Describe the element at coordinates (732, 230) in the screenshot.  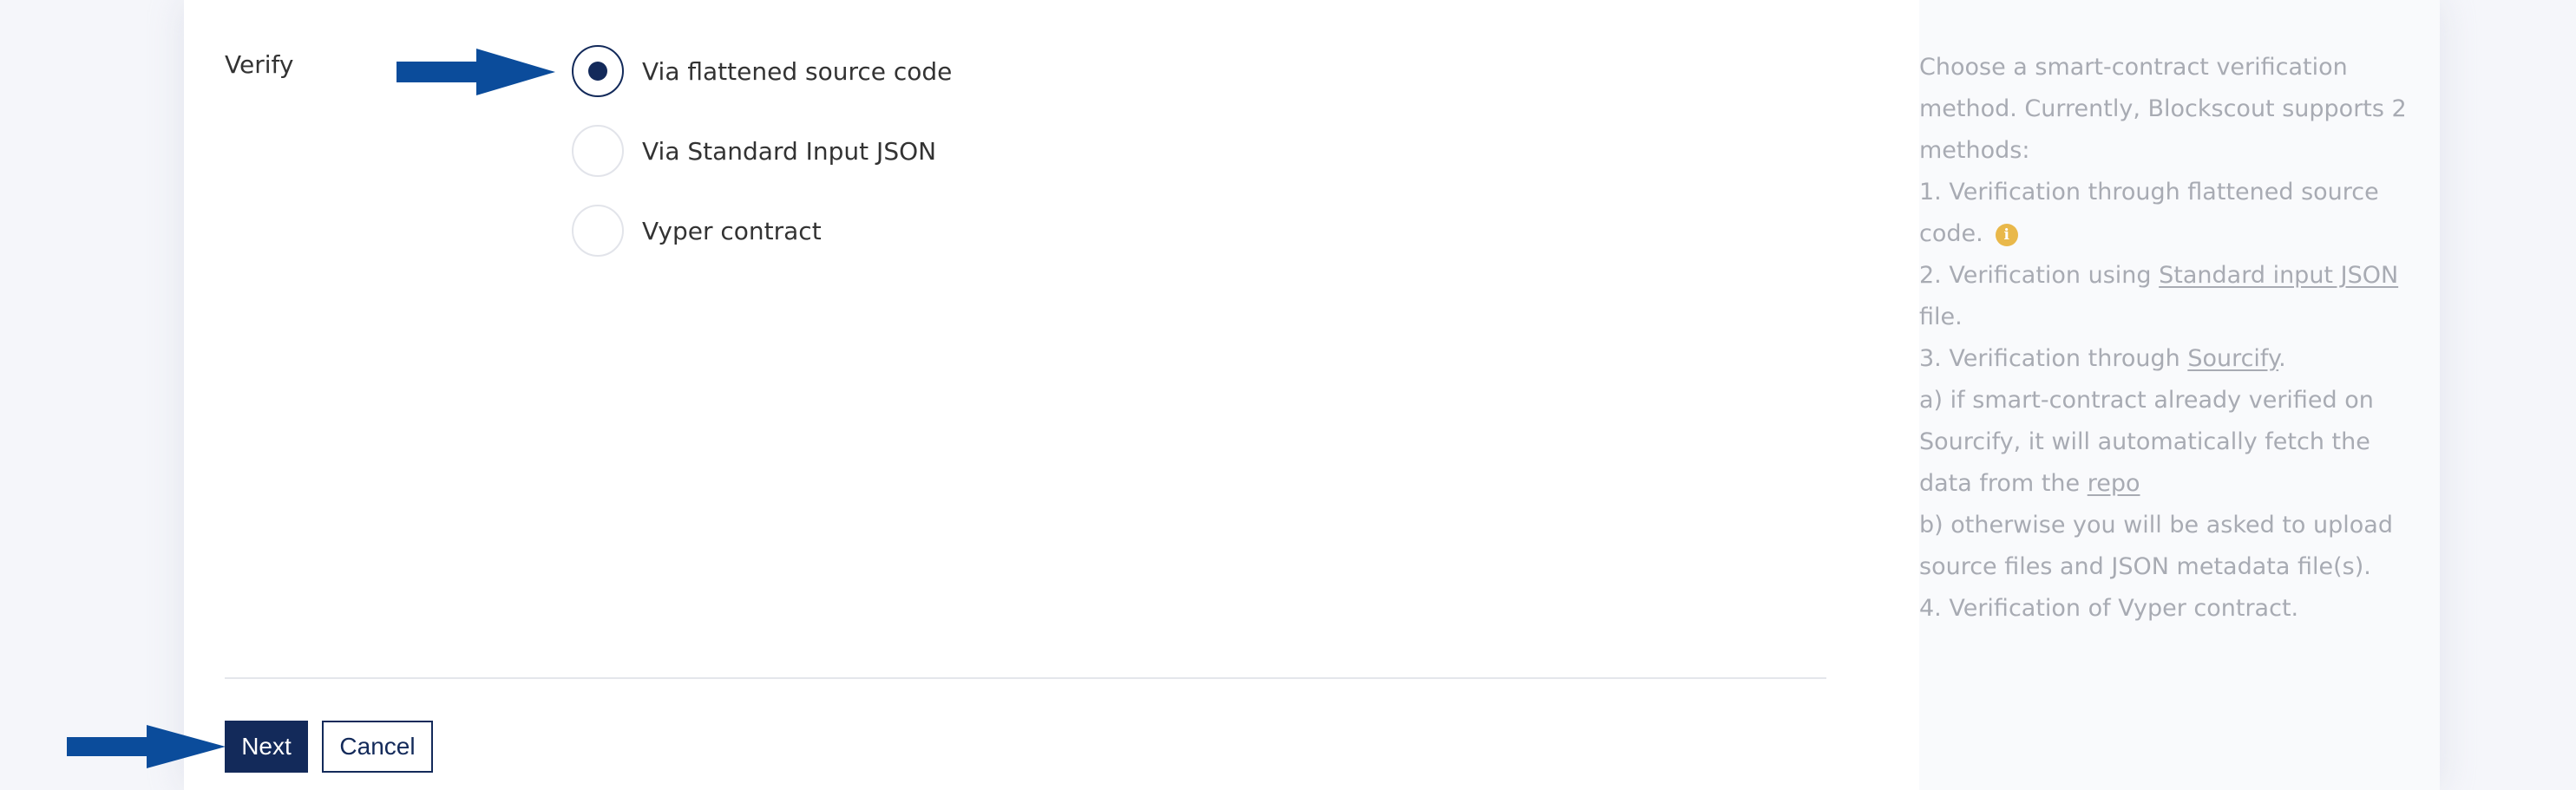
I see `radio-label-vyper: Vyper contract` at that location.